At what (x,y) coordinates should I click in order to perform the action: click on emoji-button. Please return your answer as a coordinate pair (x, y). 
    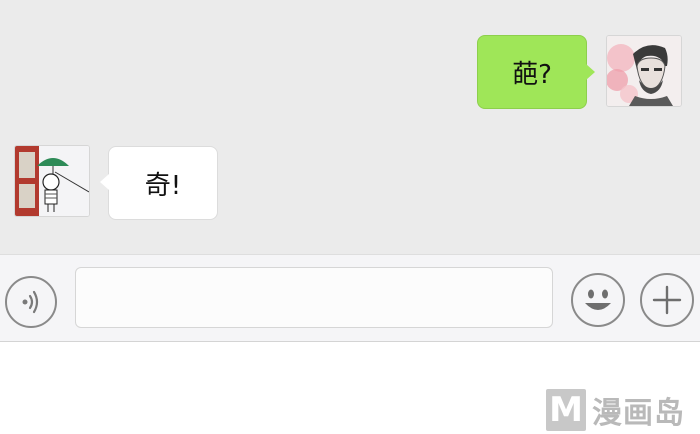
    Looking at the image, I should click on (598, 300).